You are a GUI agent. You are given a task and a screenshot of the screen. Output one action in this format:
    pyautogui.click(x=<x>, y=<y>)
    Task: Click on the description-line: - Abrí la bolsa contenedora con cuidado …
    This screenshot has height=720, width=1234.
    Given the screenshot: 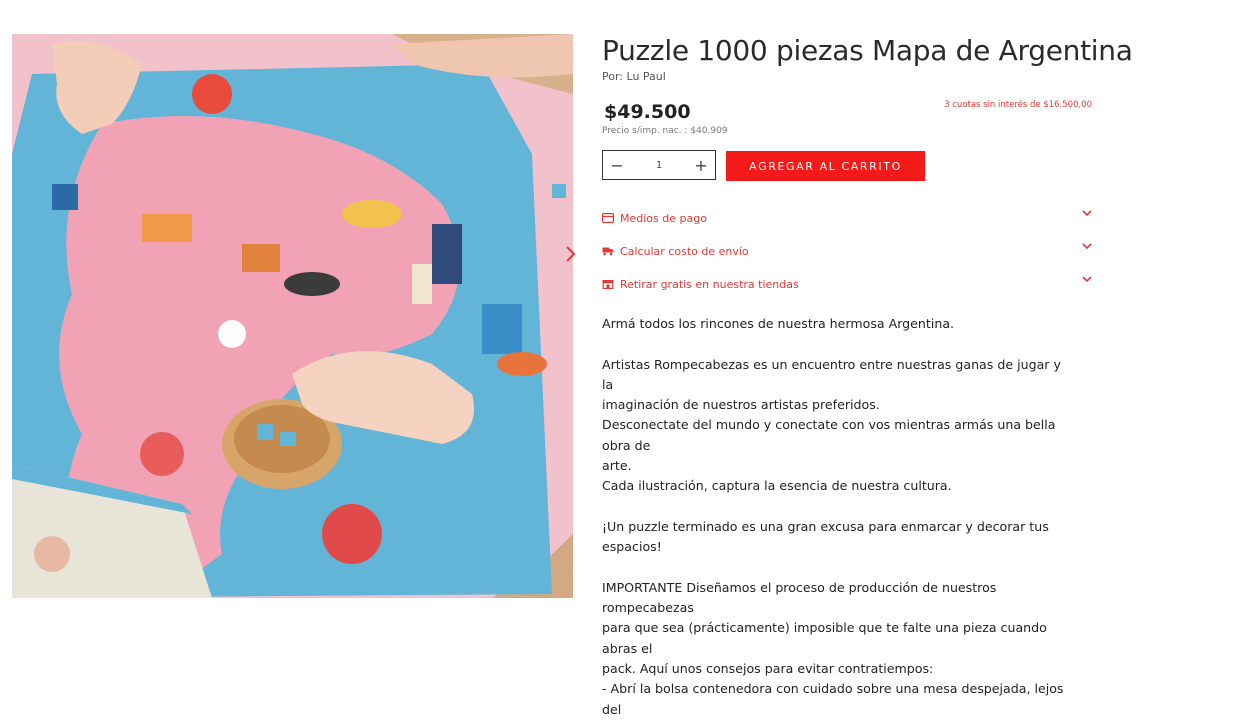 What is the action you would take?
    pyautogui.click(x=833, y=699)
    